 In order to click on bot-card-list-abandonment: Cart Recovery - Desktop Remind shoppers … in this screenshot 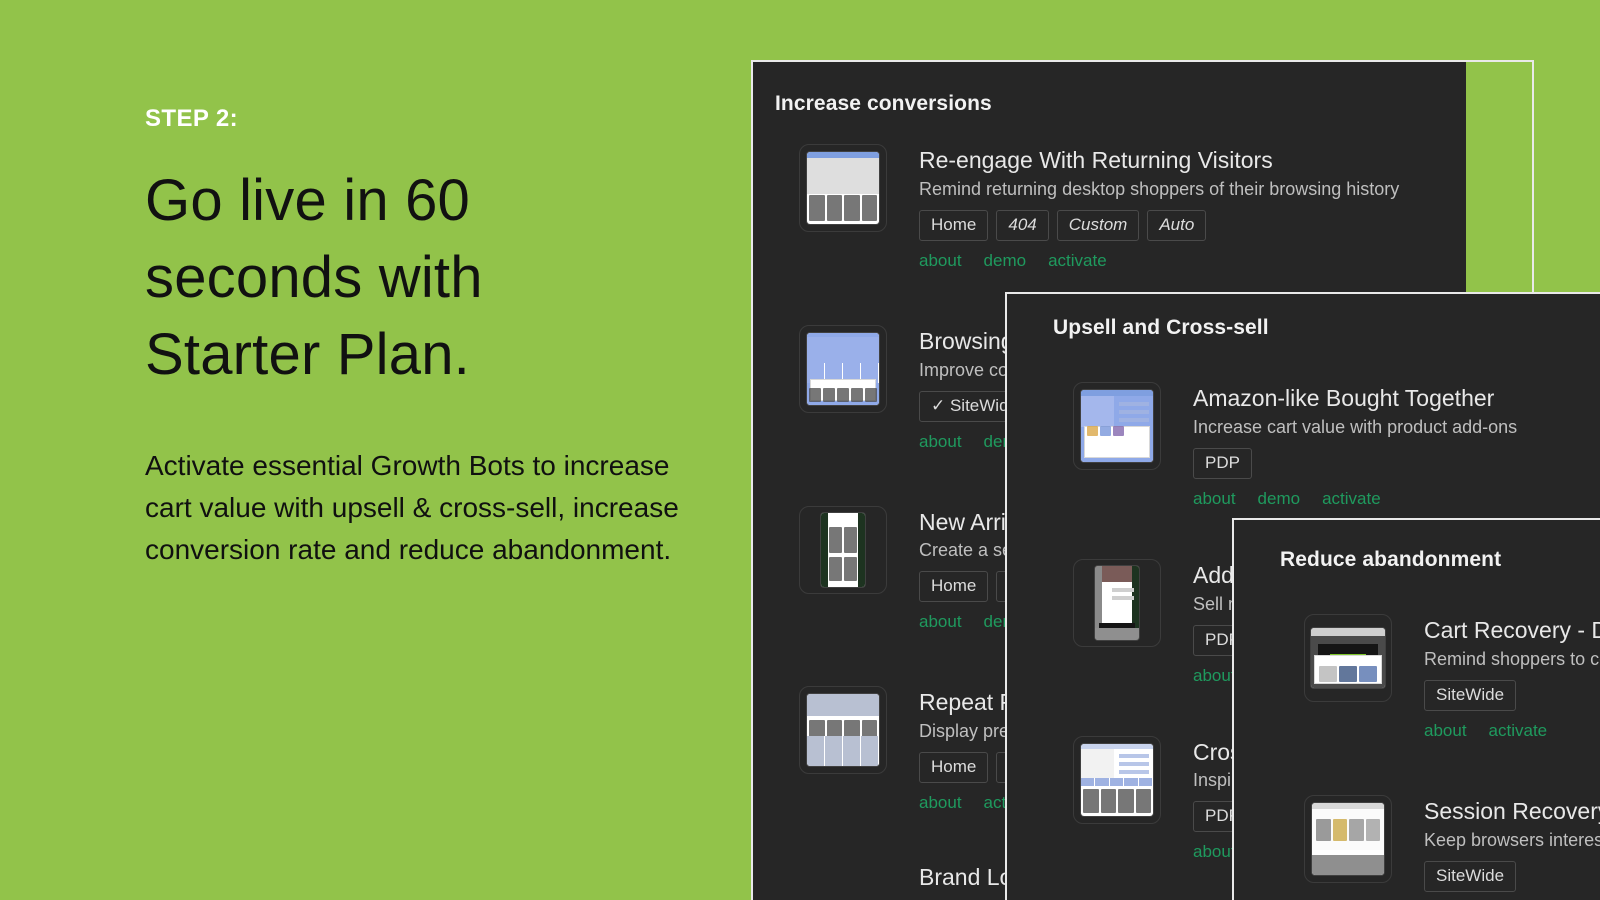, I will do `click(1417, 736)`.